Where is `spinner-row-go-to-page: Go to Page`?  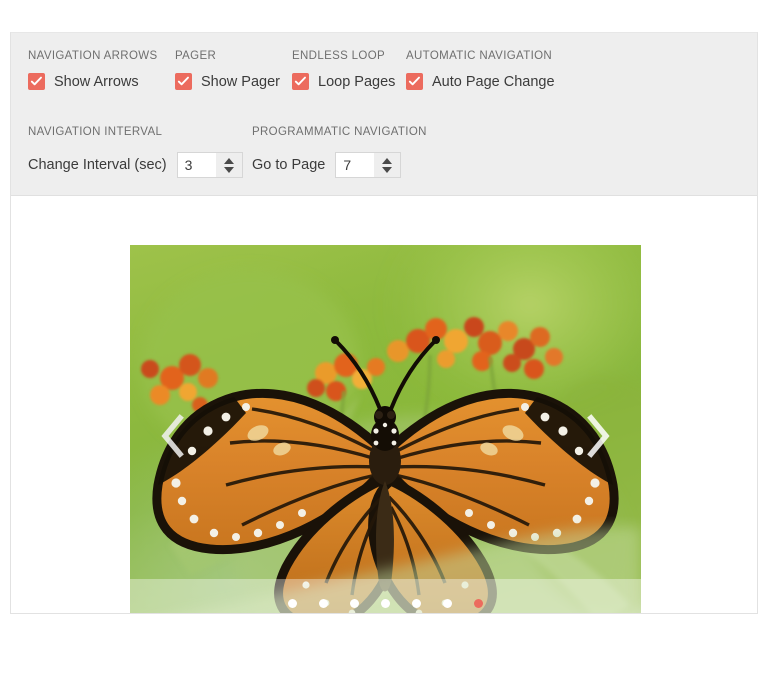 spinner-row-go-to-page: Go to Page is located at coordinates (327, 165).